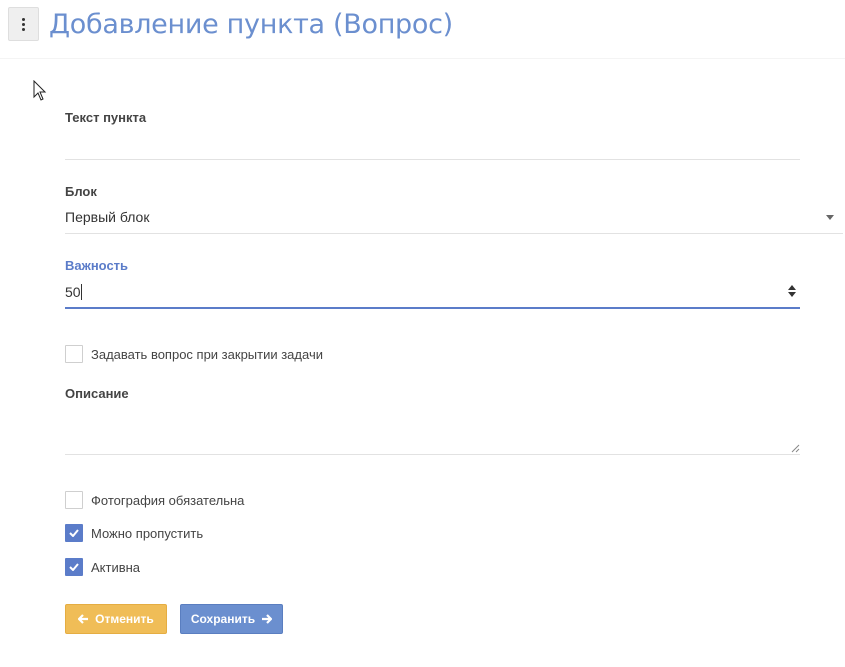  What do you see at coordinates (147, 533) in the screenshot?
I see `can-skip-label: Можно пропустить` at bounding box center [147, 533].